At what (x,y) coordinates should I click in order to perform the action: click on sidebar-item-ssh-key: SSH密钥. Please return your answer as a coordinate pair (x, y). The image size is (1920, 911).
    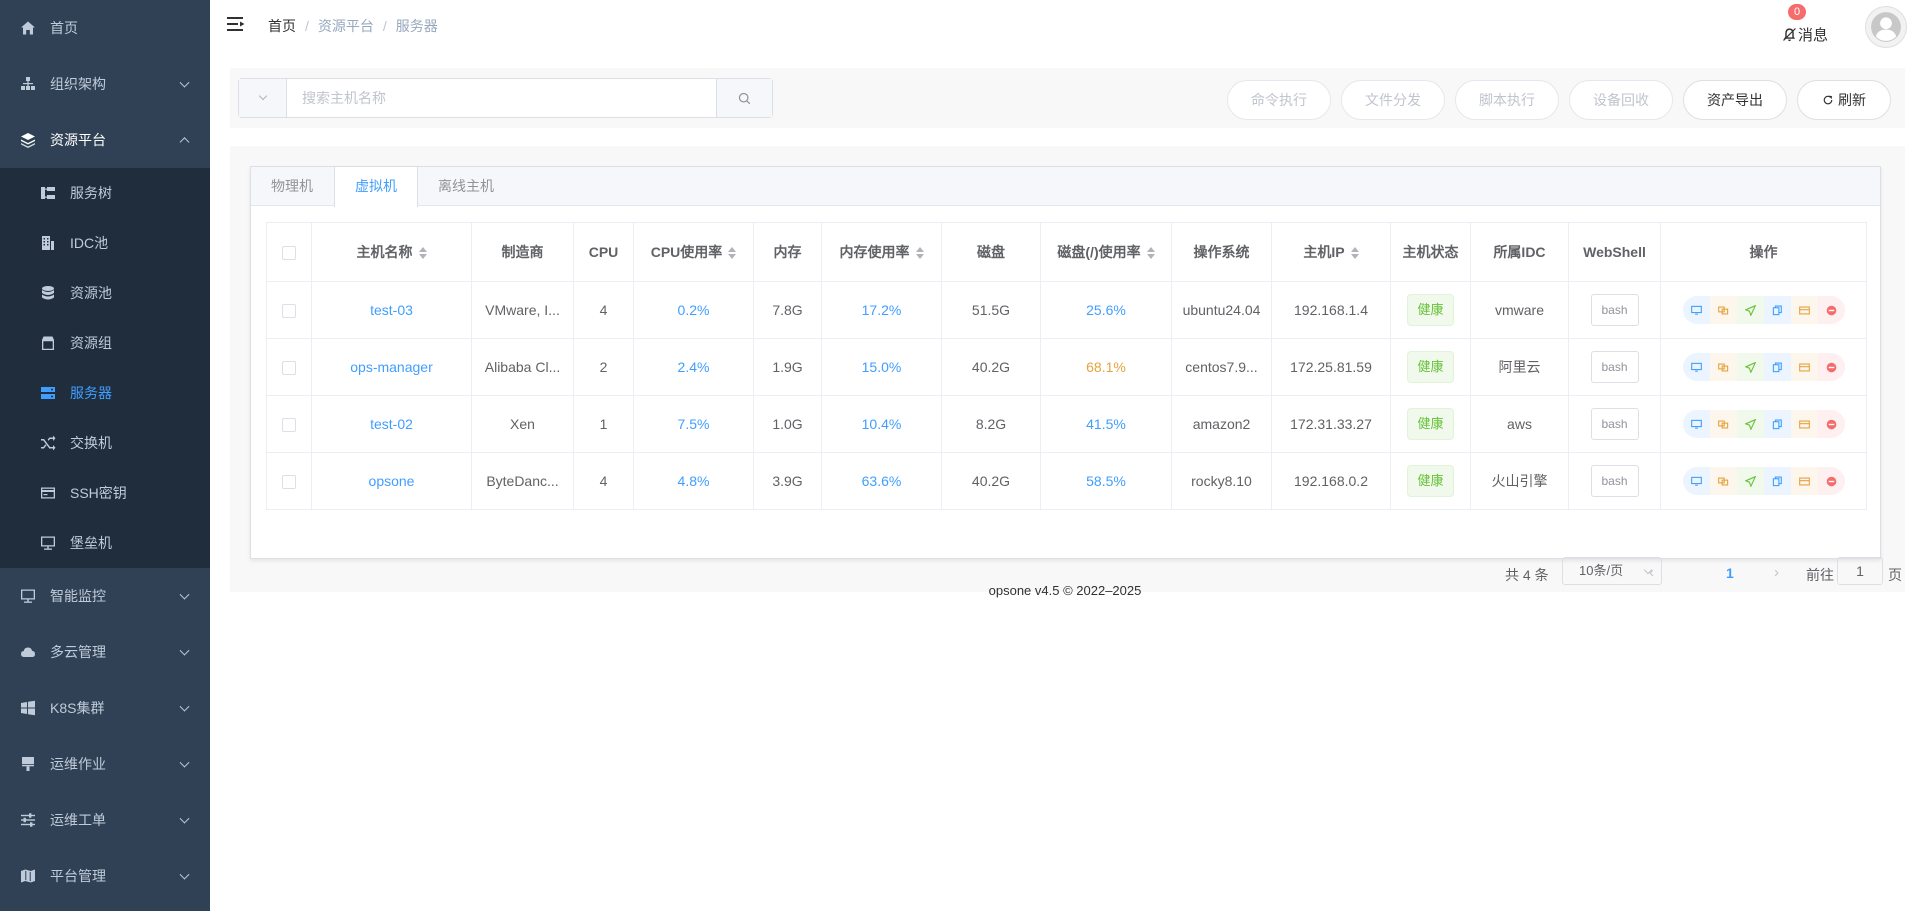
    Looking at the image, I should click on (105, 493).